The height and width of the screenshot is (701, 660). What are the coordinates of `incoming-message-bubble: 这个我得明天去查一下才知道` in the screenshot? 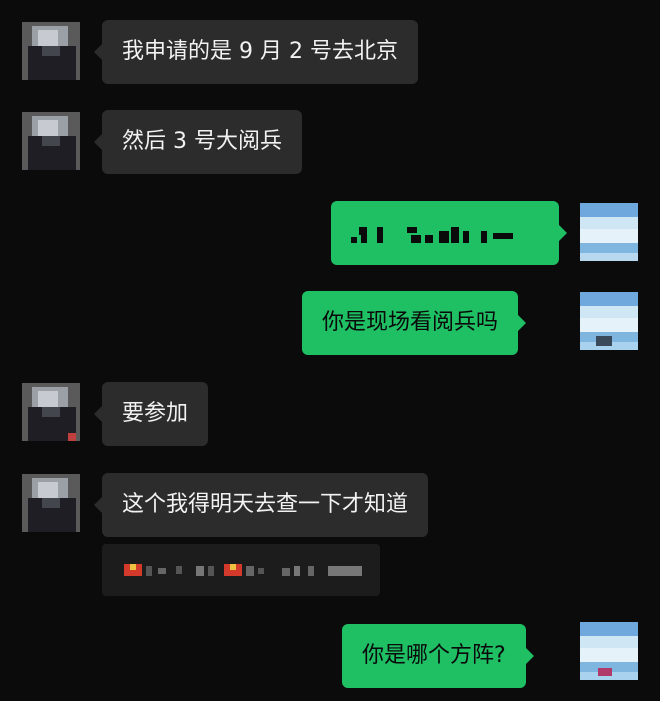 It's located at (261, 505).